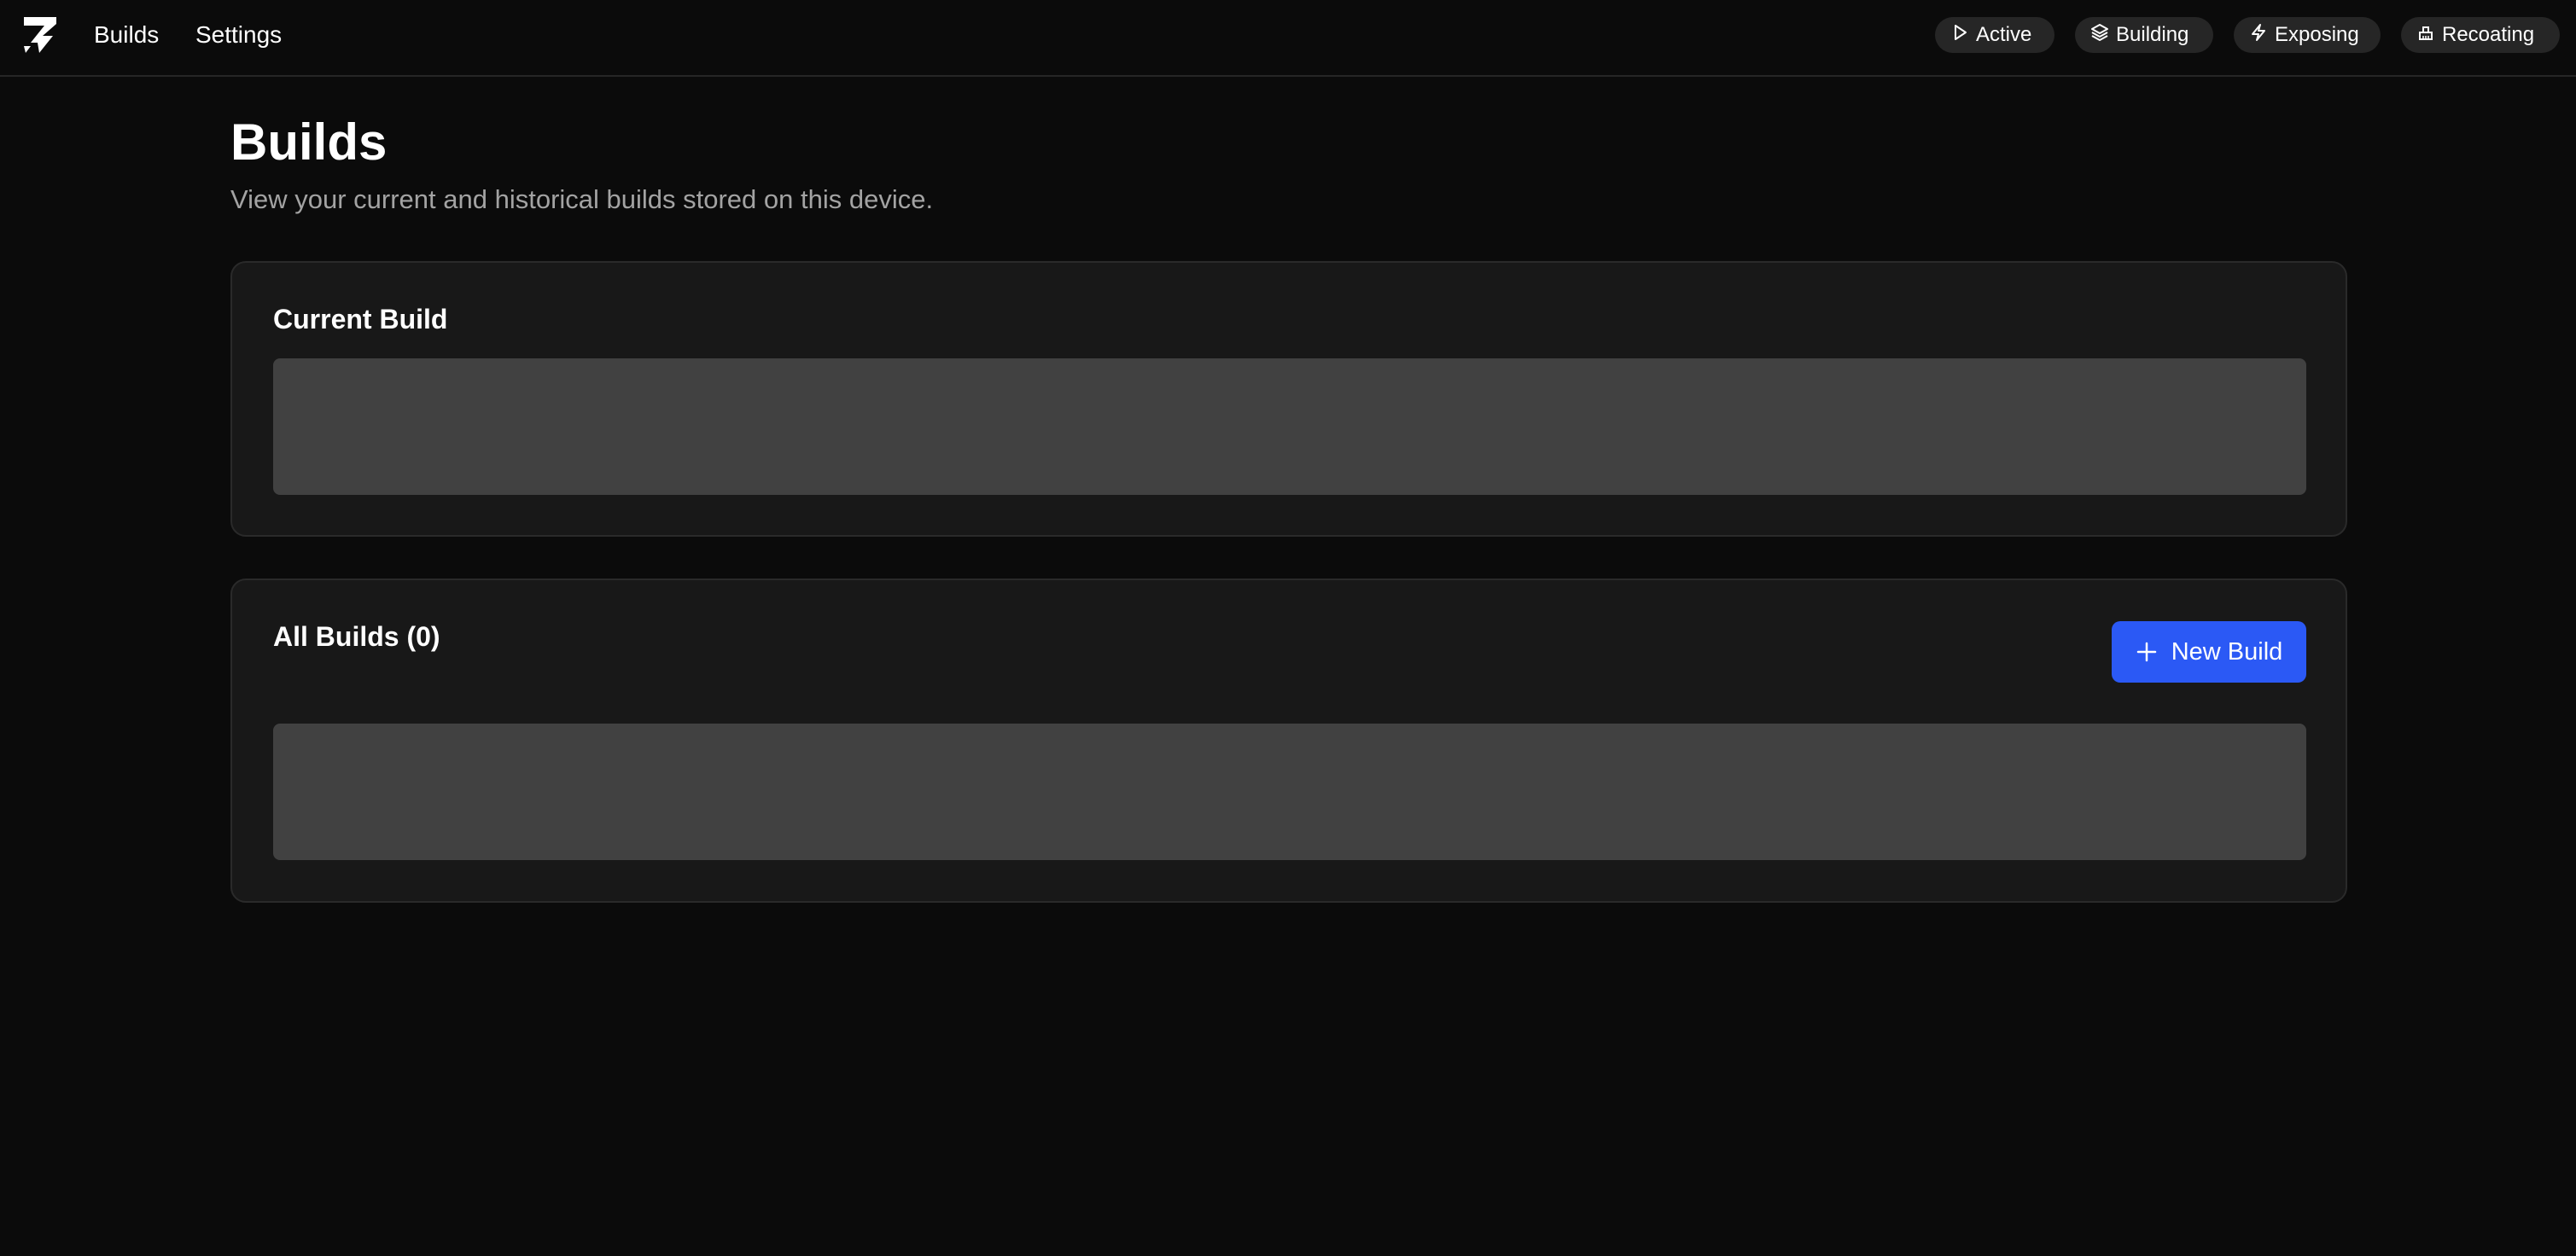 The width and height of the screenshot is (2576, 1256). I want to click on all-builds-title: All Builds (0), so click(356, 636).